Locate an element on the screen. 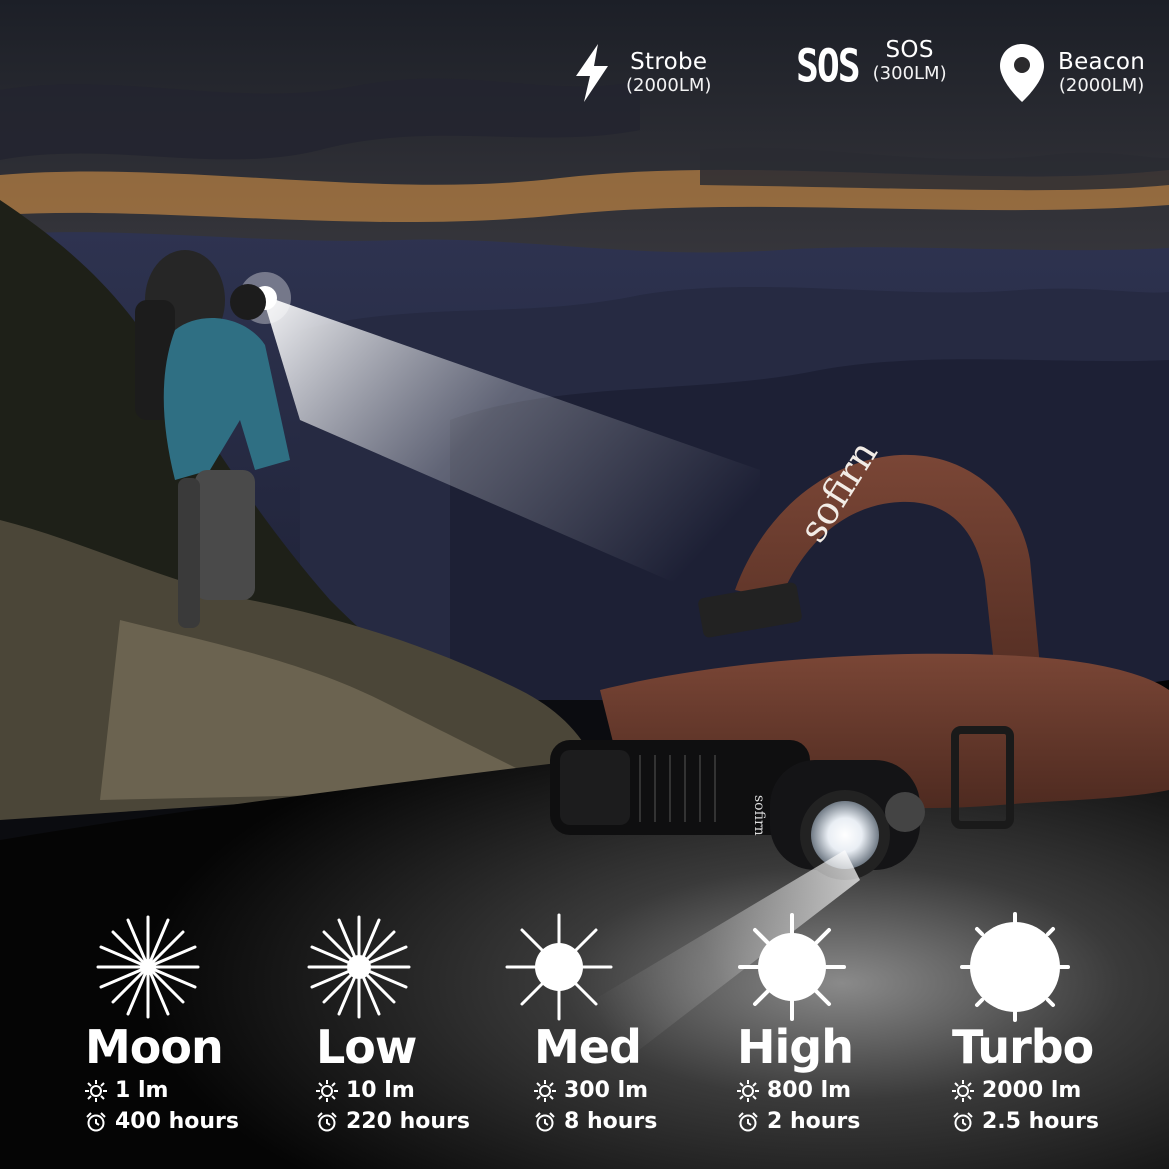 The width and height of the screenshot is (1169, 1169). level-low-lumens: 10 lm is located at coordinates (380, 1090).